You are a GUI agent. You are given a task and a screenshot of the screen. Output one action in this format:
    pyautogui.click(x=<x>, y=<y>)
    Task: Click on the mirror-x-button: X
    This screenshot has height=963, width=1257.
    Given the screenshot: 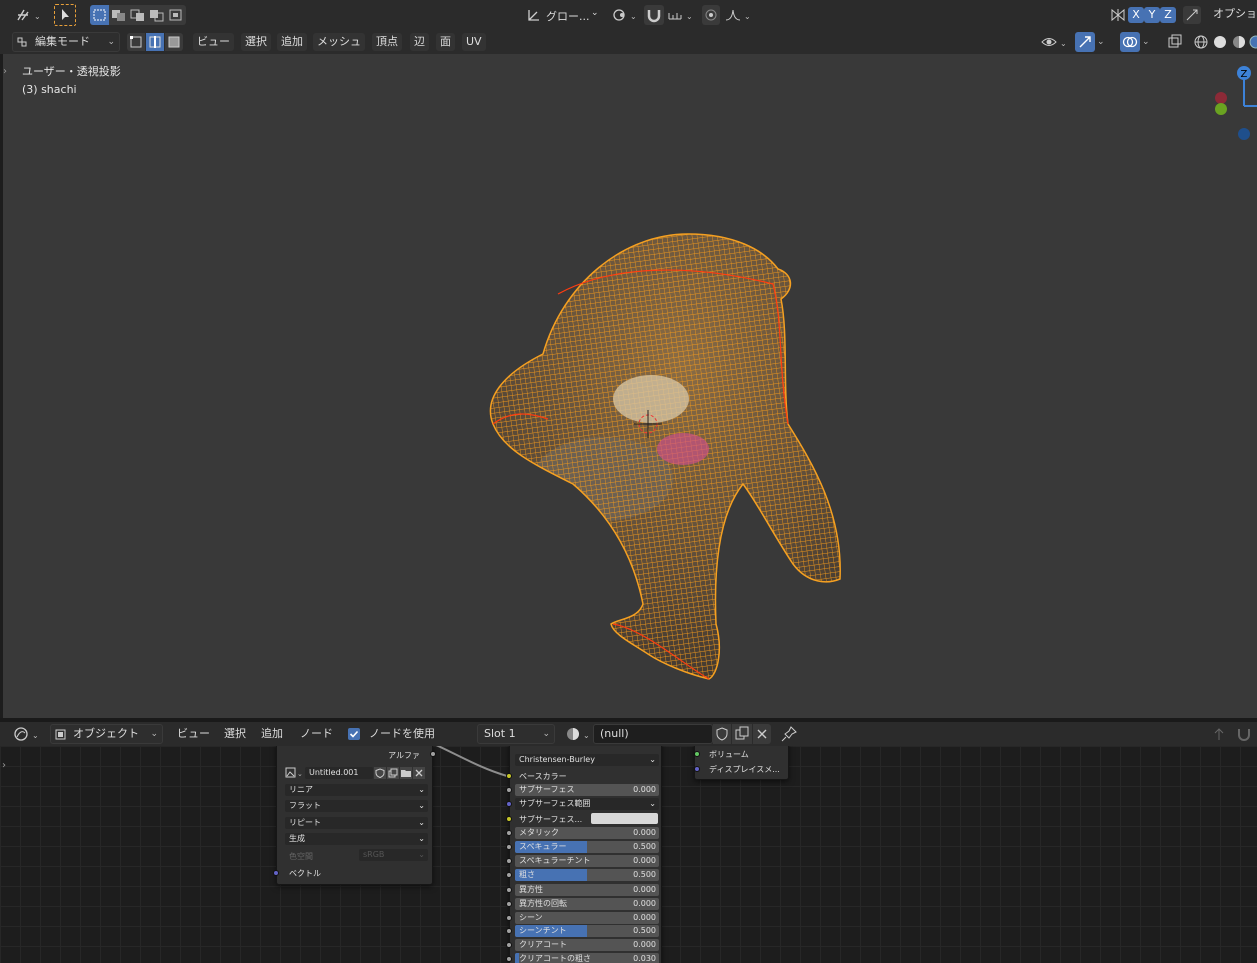 What is the action you would take?
    pyautogui.click(x=1136, y=15)
    